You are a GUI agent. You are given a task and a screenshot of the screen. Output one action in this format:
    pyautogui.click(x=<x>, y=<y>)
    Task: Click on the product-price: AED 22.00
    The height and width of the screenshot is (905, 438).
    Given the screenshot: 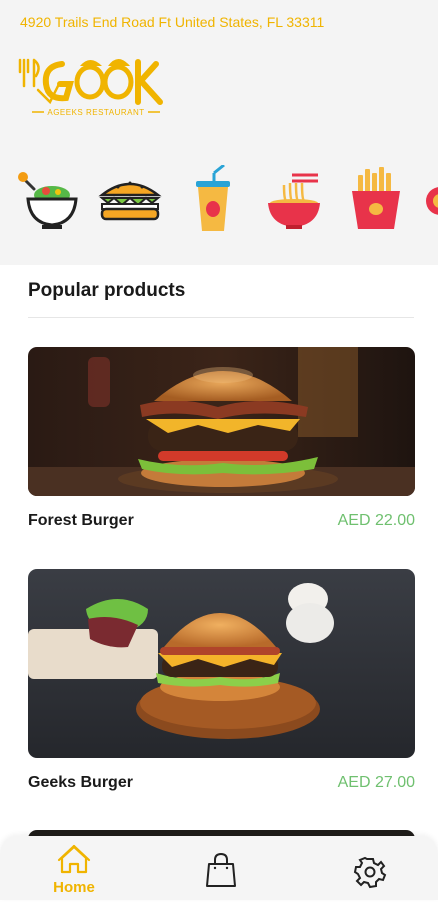 What is the action you would take?
    pyautogui.click(x=376, y=520)
    